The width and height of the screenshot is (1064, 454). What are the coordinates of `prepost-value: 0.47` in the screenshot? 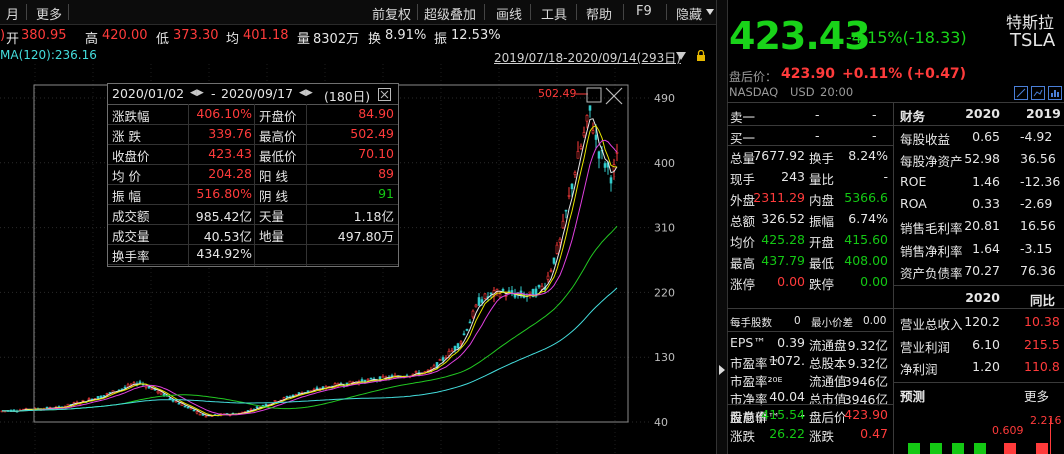 It's located at (874, 433).